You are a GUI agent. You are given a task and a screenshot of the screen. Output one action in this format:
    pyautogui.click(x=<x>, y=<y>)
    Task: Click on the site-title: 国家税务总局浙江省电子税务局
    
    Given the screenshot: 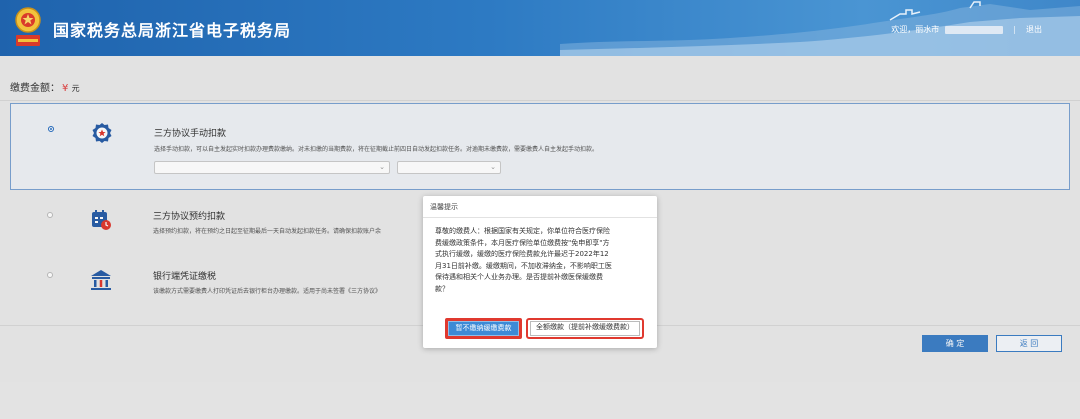 What is the action you would take?
    pyautogui.click(x=172, y=30)
    